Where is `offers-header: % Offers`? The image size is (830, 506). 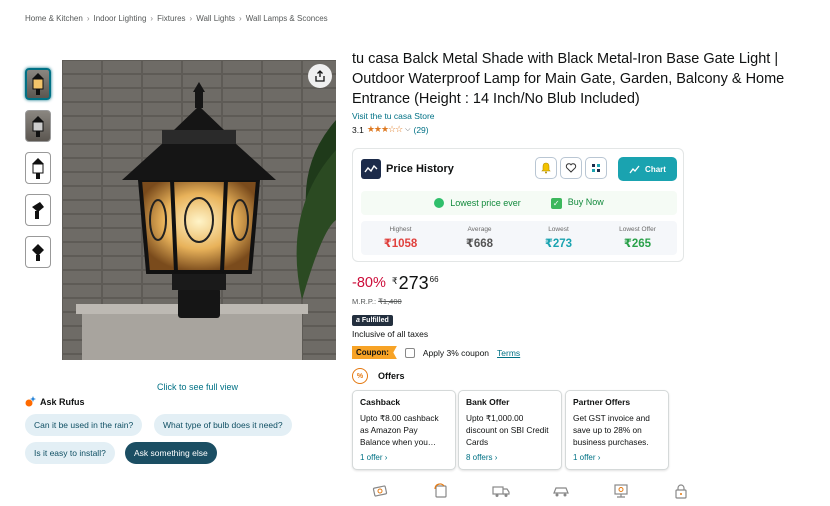 offers-header: % Offers is located at coordinates (378, 376).